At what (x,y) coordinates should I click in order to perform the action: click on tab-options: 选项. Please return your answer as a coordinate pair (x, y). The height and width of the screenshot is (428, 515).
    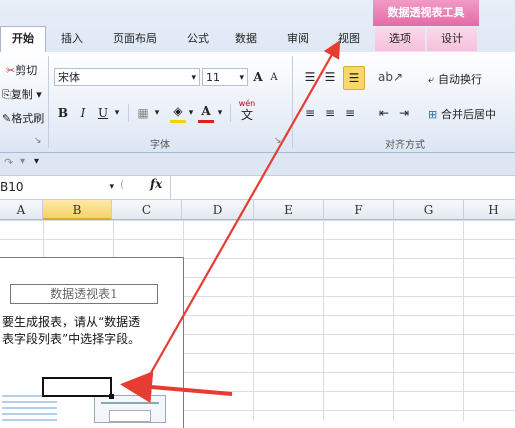
    Looking at the image, I should click on (400, 39).